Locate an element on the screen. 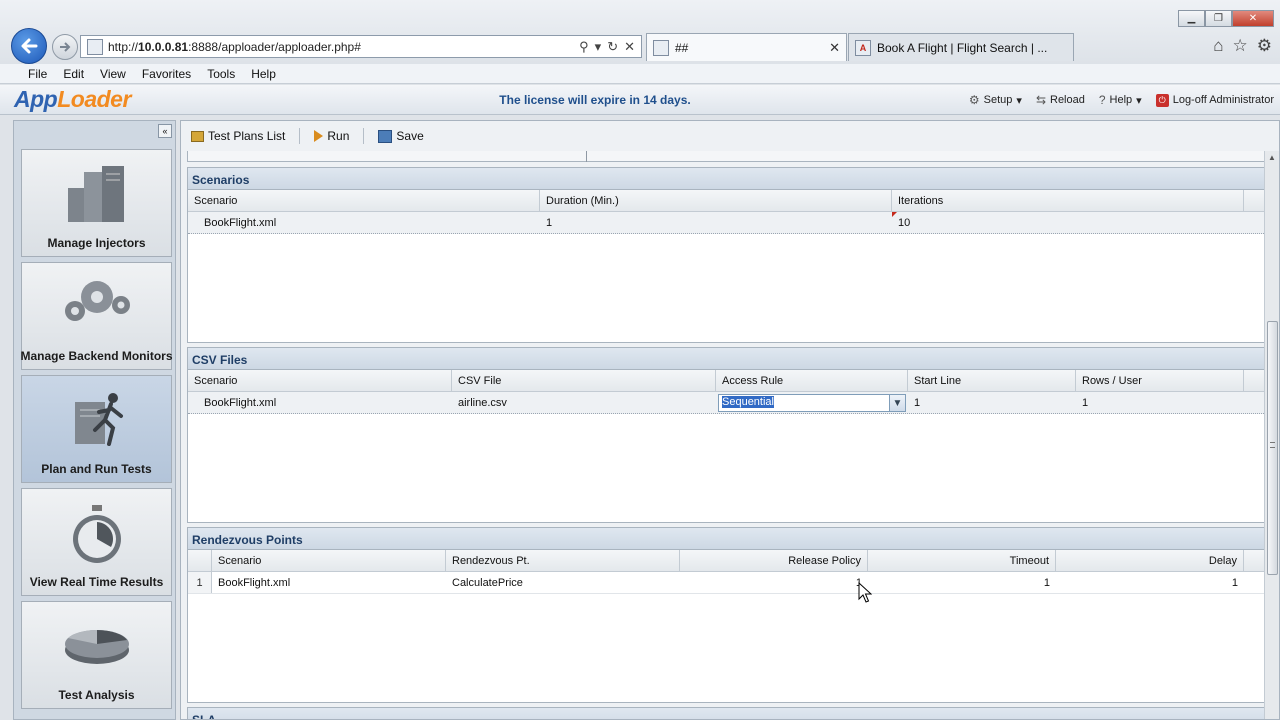  rendezvous-title: Rendezvous Points is located at coordinates (726, 539).